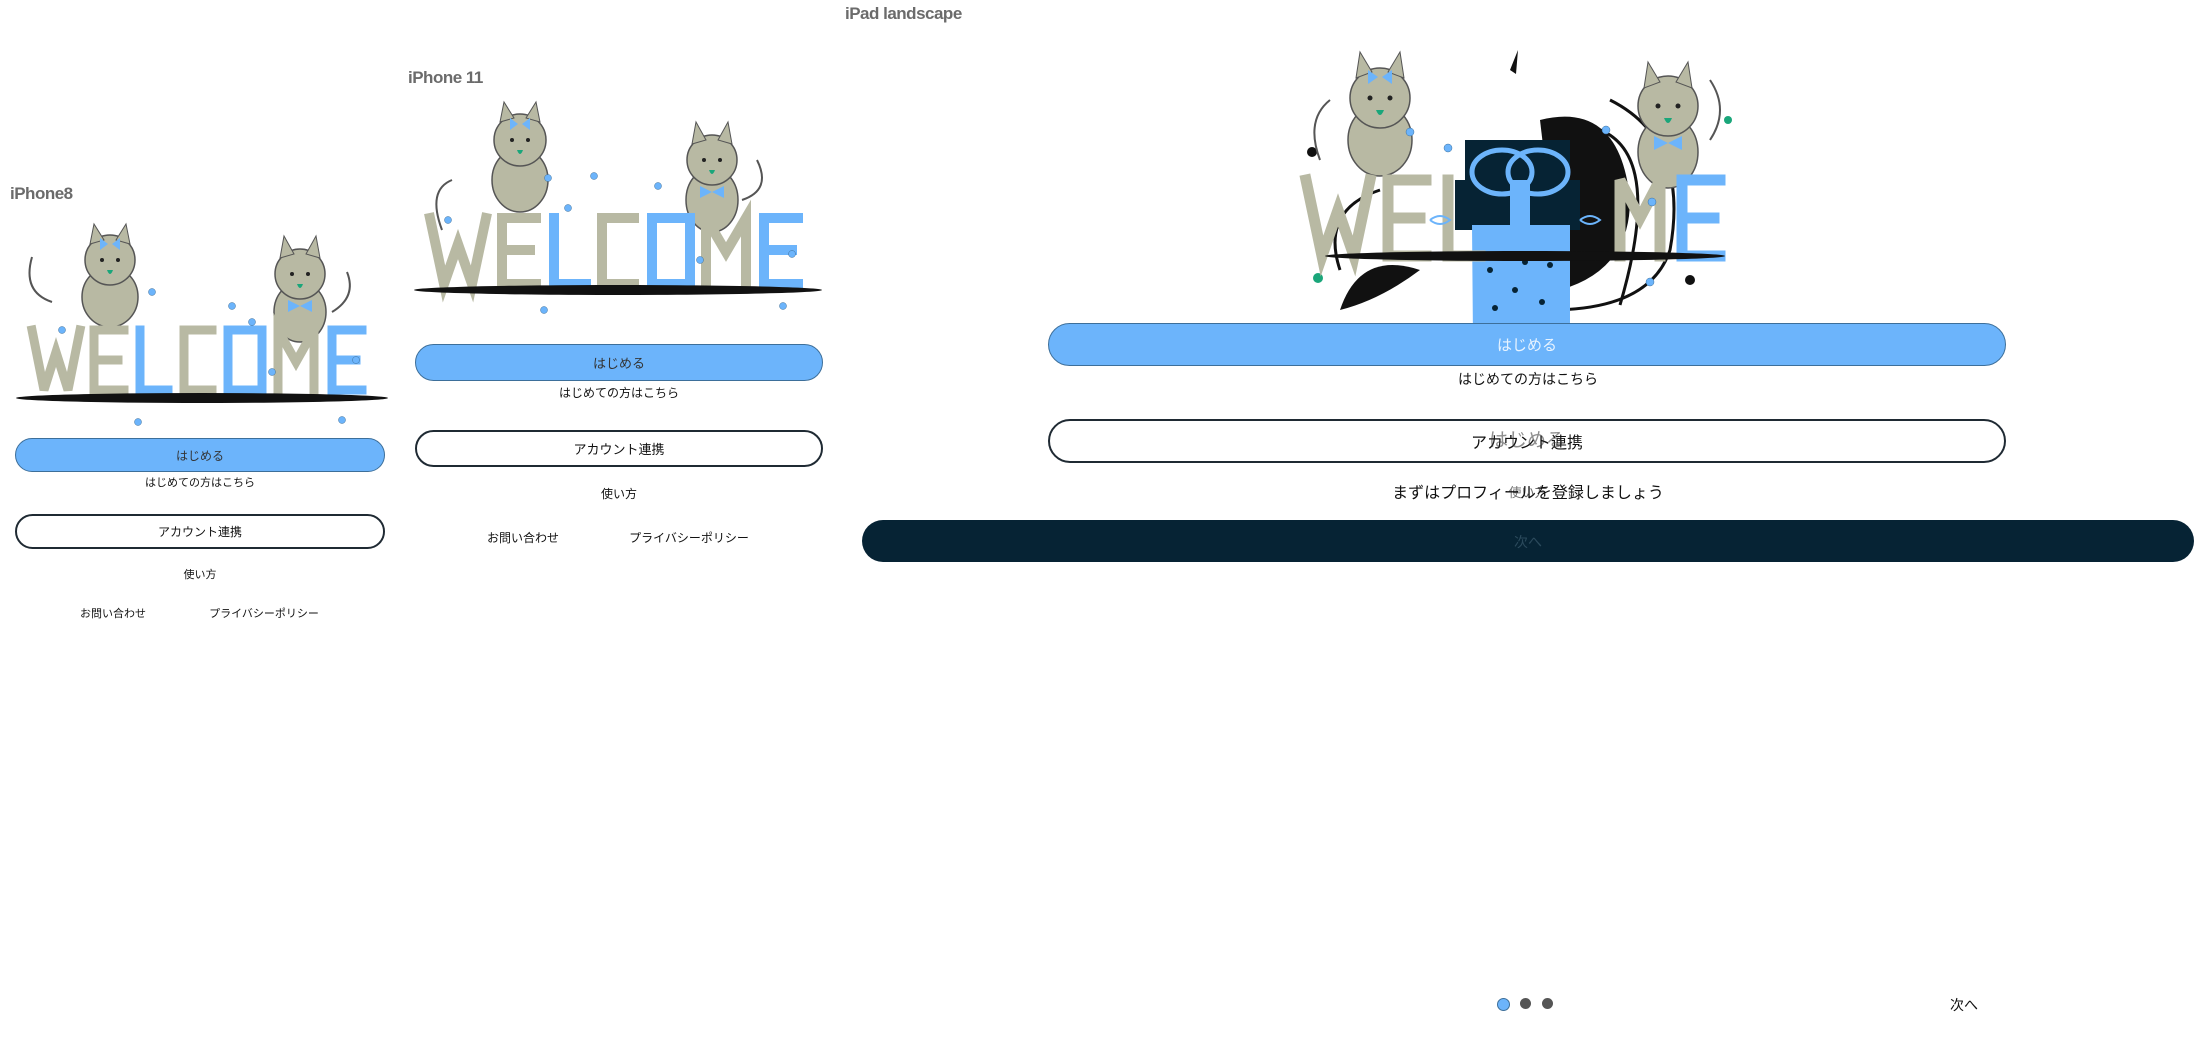  Describe the element at coordinates (1503, 1004) in the screenshot. I see `pager-dot-active` at that location.